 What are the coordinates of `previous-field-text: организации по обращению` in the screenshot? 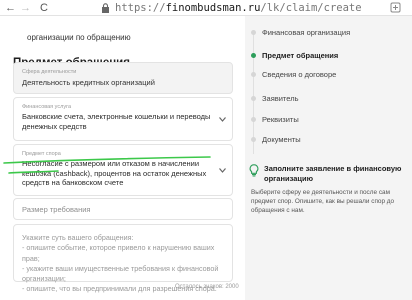 It's located at (79, 37).